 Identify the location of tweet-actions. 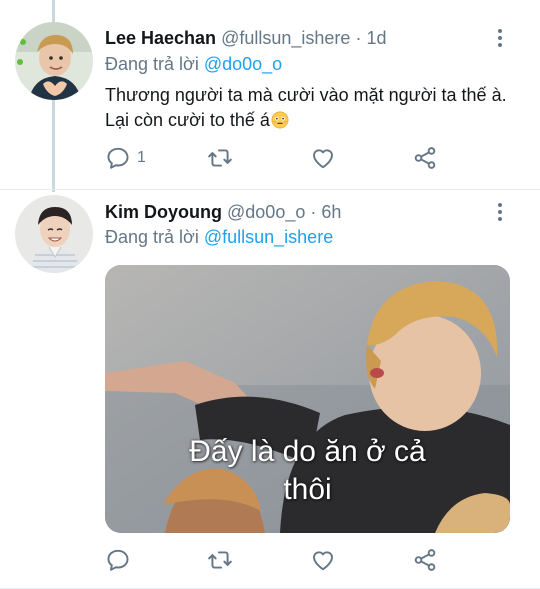
(275, 560).